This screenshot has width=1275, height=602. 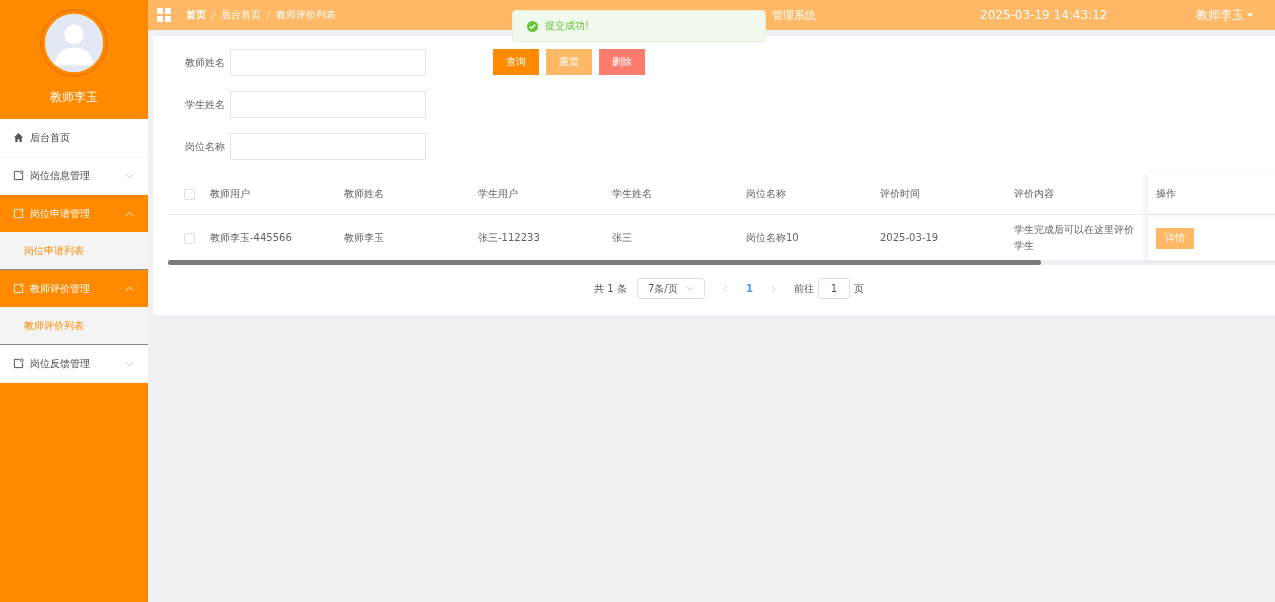 I want to click on user-name: 教师李玉, so click(x=74, y=97).